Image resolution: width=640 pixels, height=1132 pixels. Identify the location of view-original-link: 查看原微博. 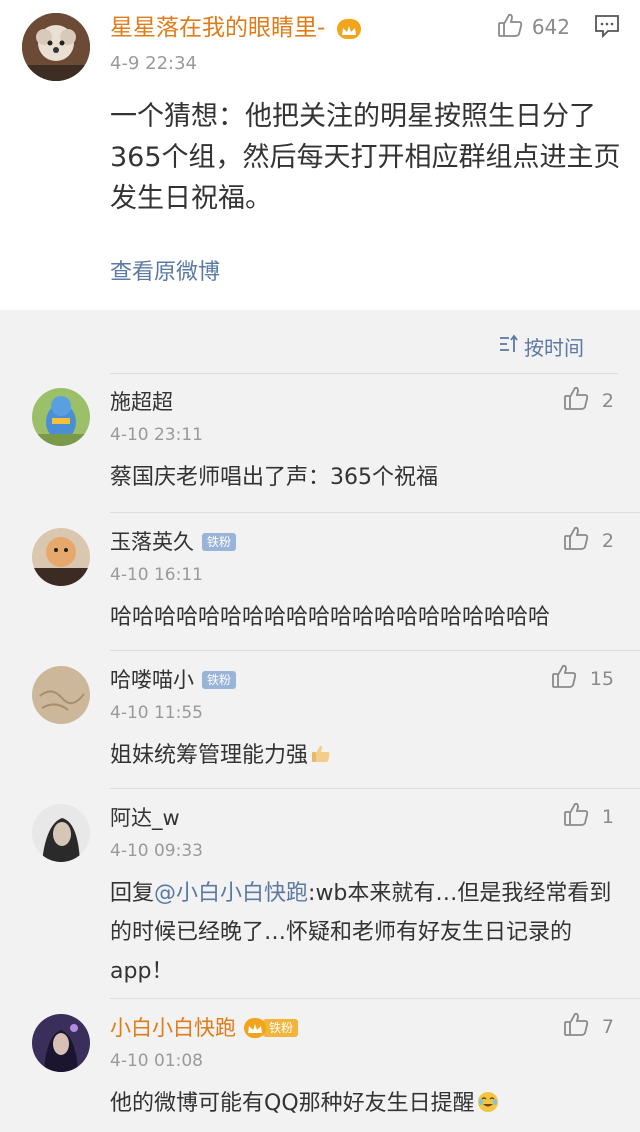
(165, 270).